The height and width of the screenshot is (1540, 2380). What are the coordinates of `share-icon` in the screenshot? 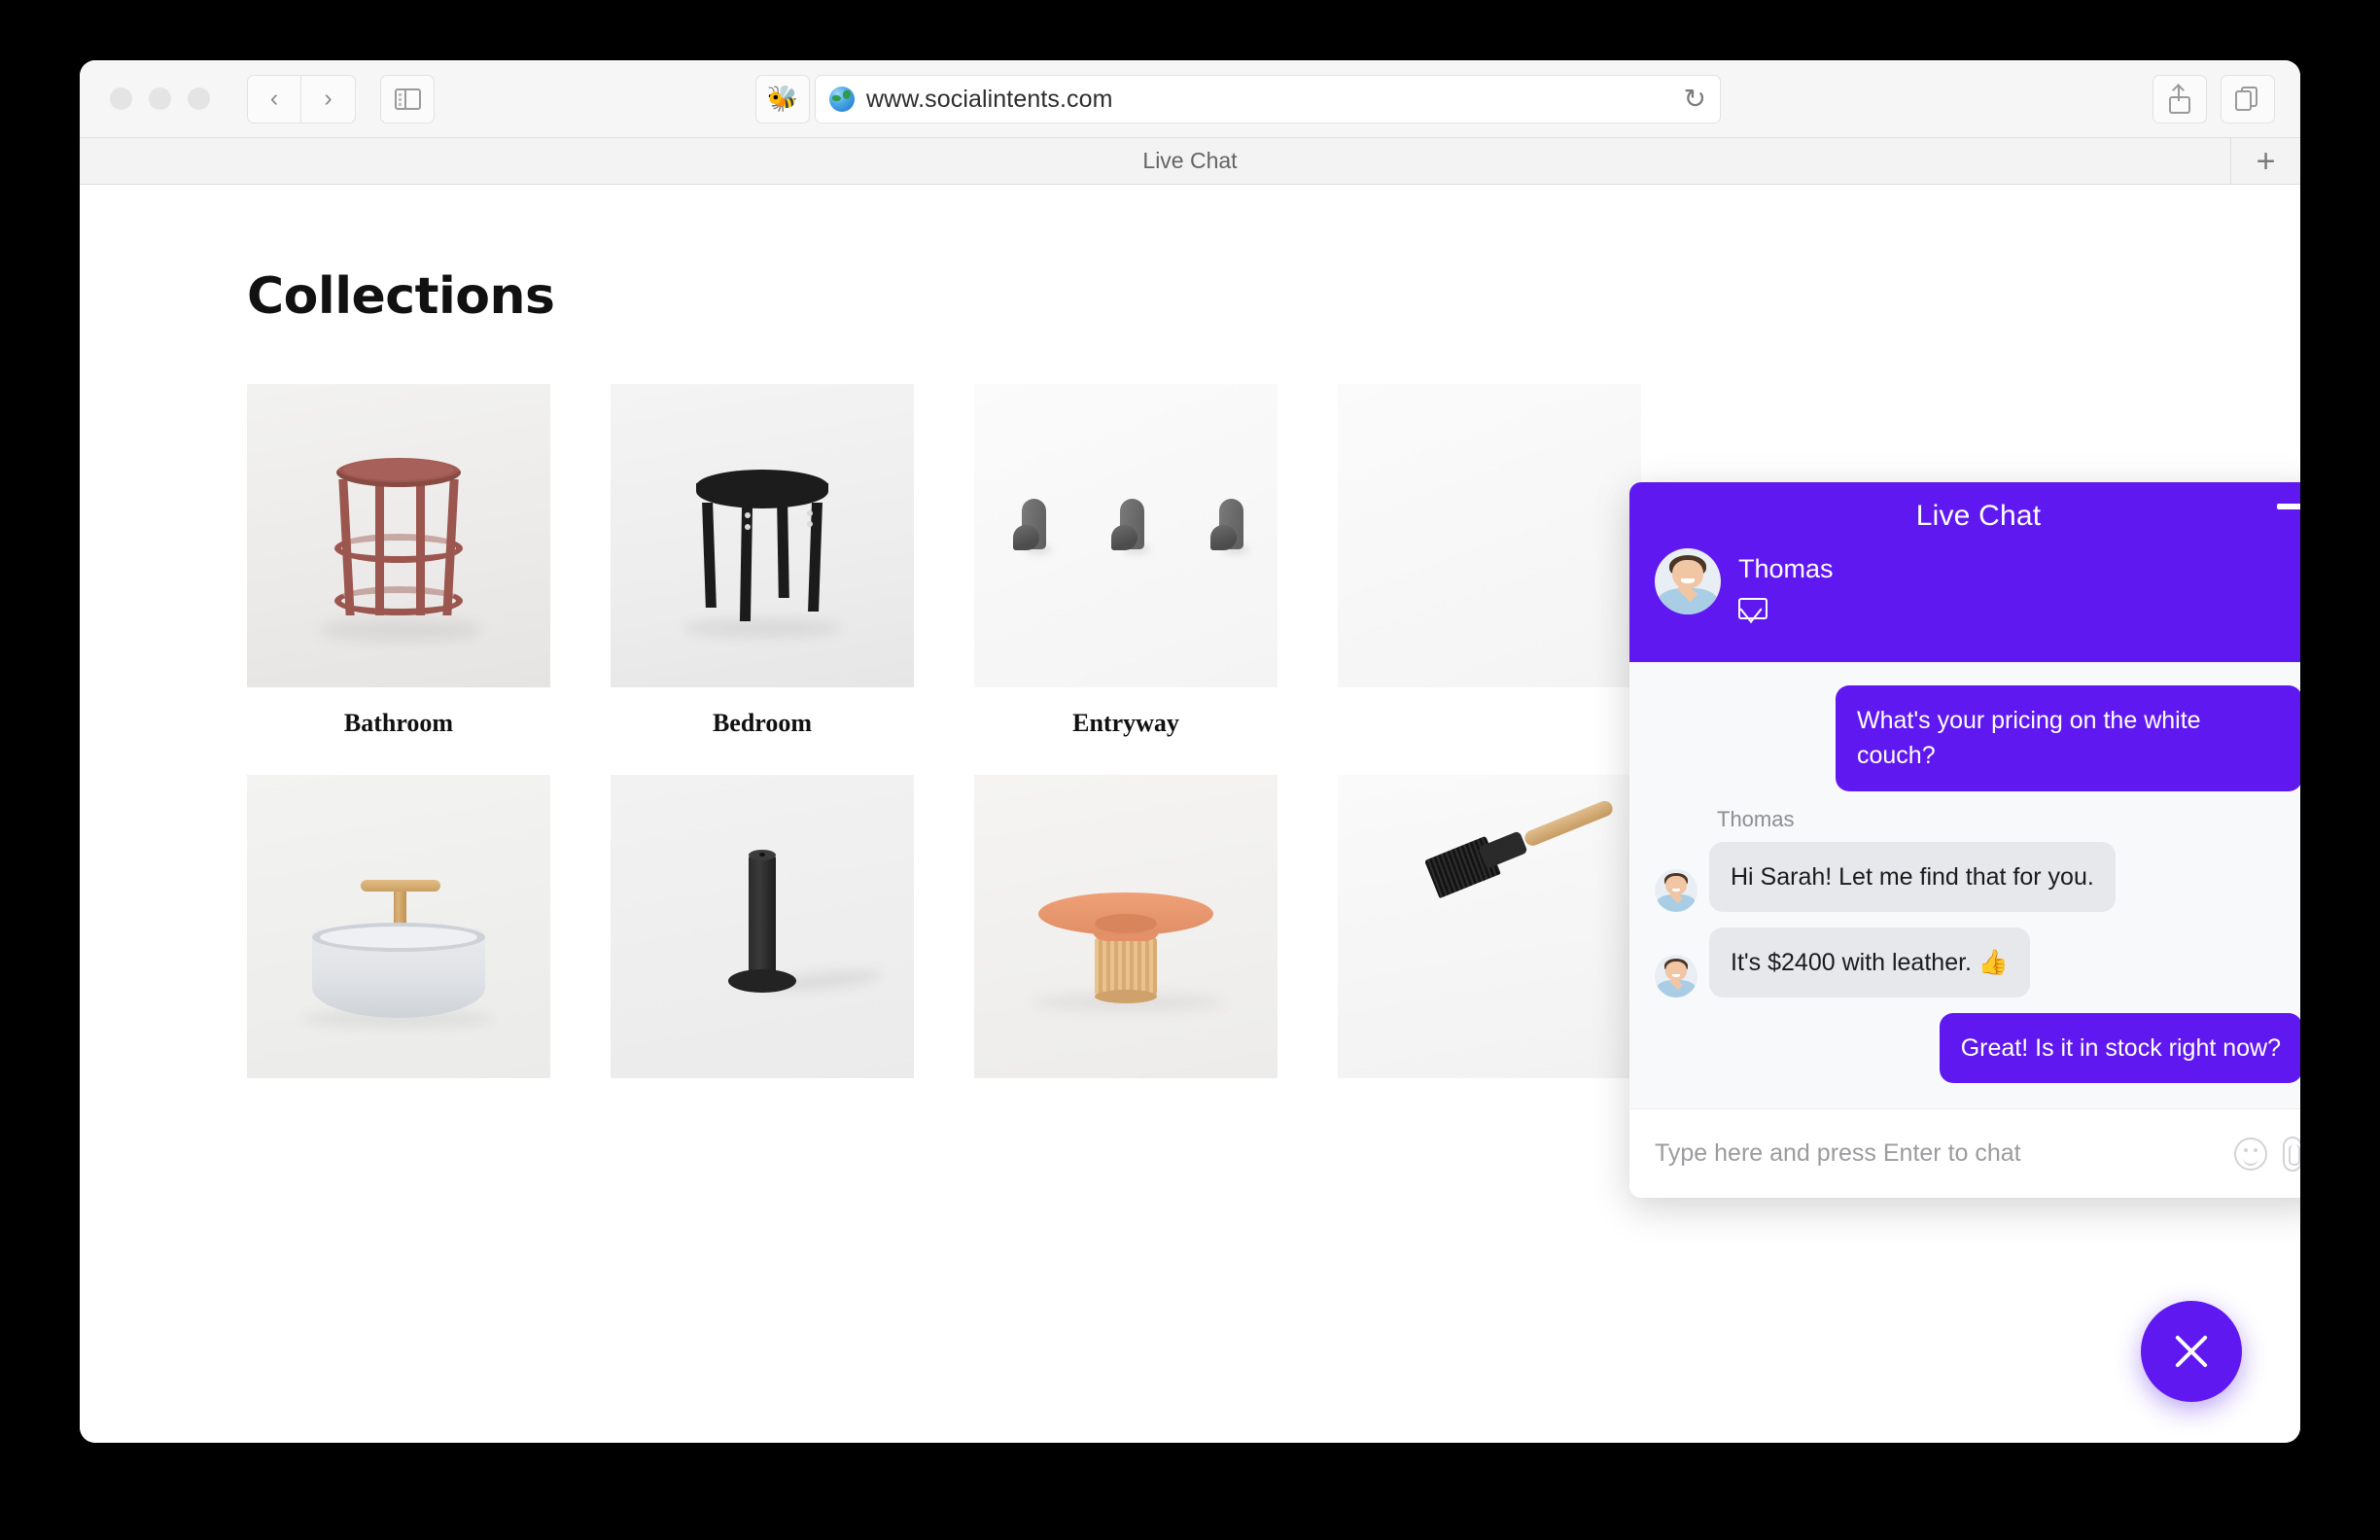 It's located at (2179, 99).